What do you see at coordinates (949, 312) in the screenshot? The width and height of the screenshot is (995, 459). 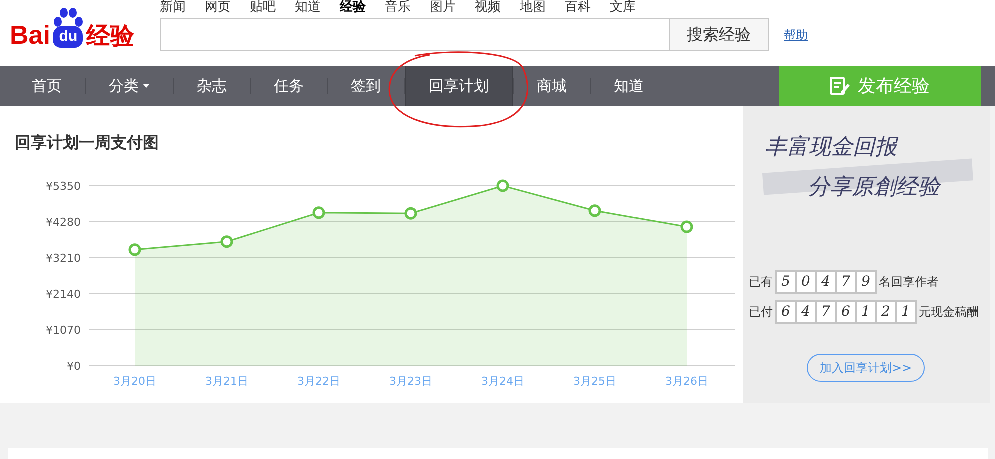 I see `stat-label: 元现金稿酬` at bounding box center [949, 312].